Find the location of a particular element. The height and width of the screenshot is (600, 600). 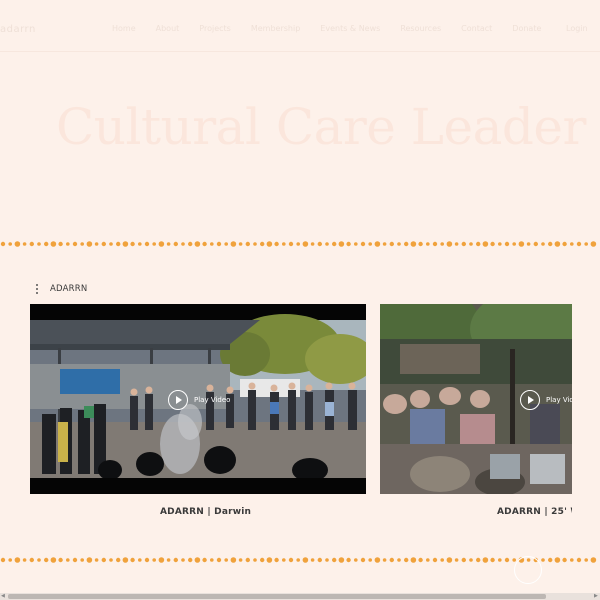

nav-item-about: About is located at coordinates (168, 28).